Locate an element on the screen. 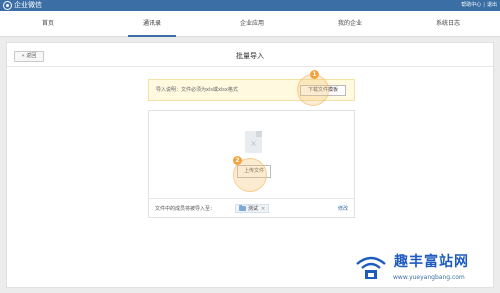 The height and width of the screenshot is (293, 500). app-name: 企业微信 is located at coordinates (28, 5).